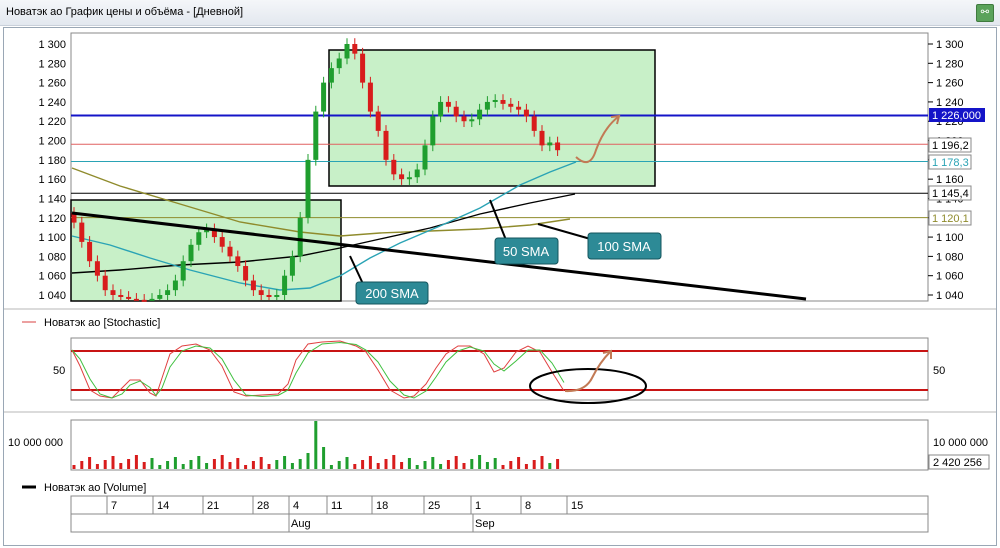  I want to click on price-tick-right: 1 060, so click(950, 277).